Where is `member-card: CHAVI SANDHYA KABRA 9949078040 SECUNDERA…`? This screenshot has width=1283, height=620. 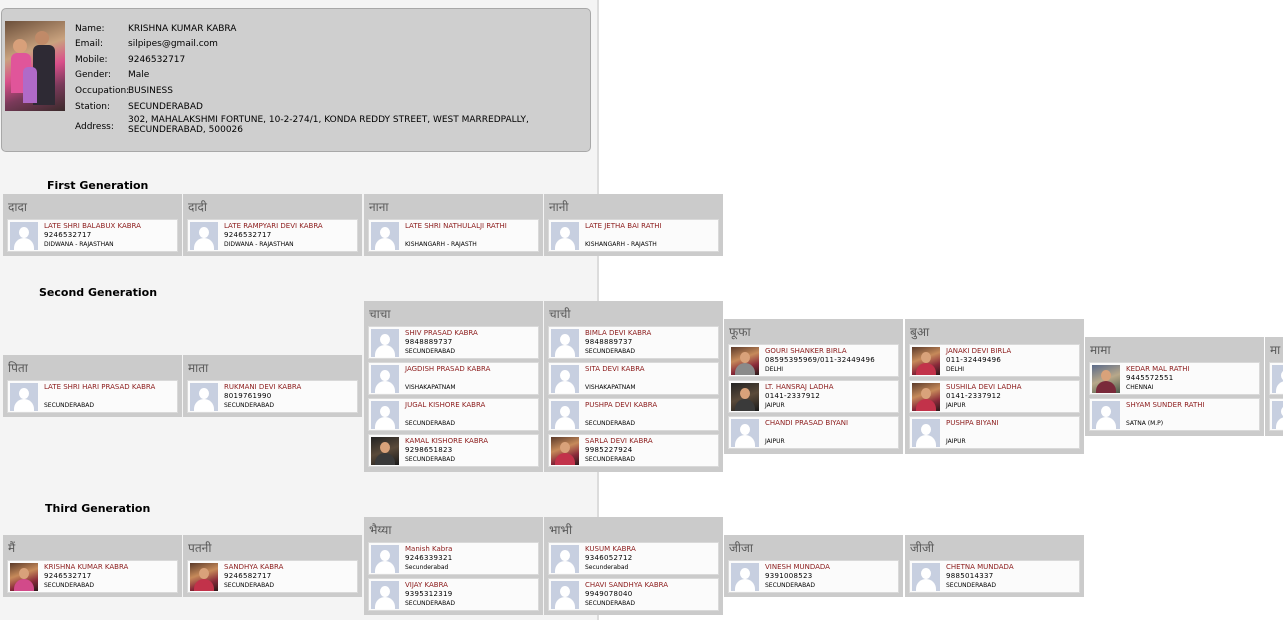 member-card: CHAVI SANDHYA KABRA 9949078040 SECUNDERA… is located at coordinates (633, 594).